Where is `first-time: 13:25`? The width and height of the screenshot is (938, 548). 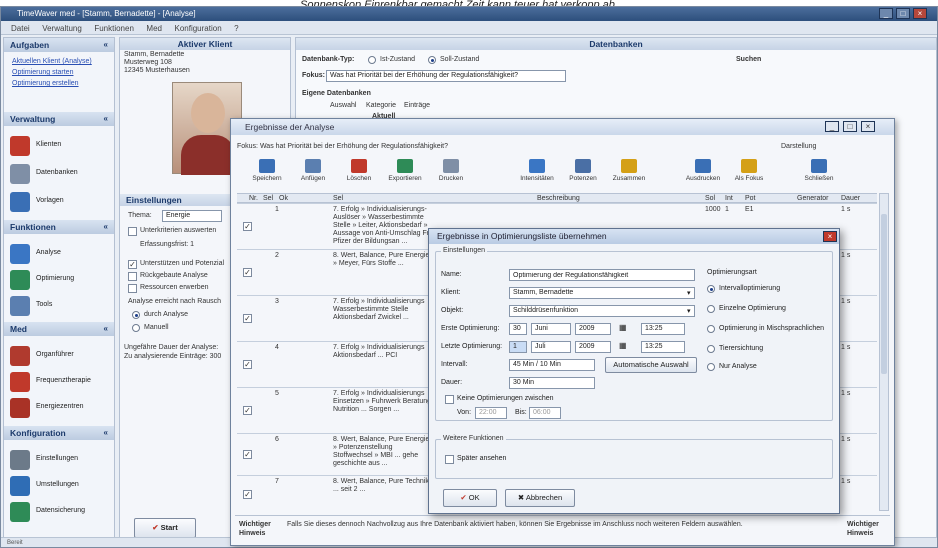 first-time: 13:25 is located at coordinates (663, 329).